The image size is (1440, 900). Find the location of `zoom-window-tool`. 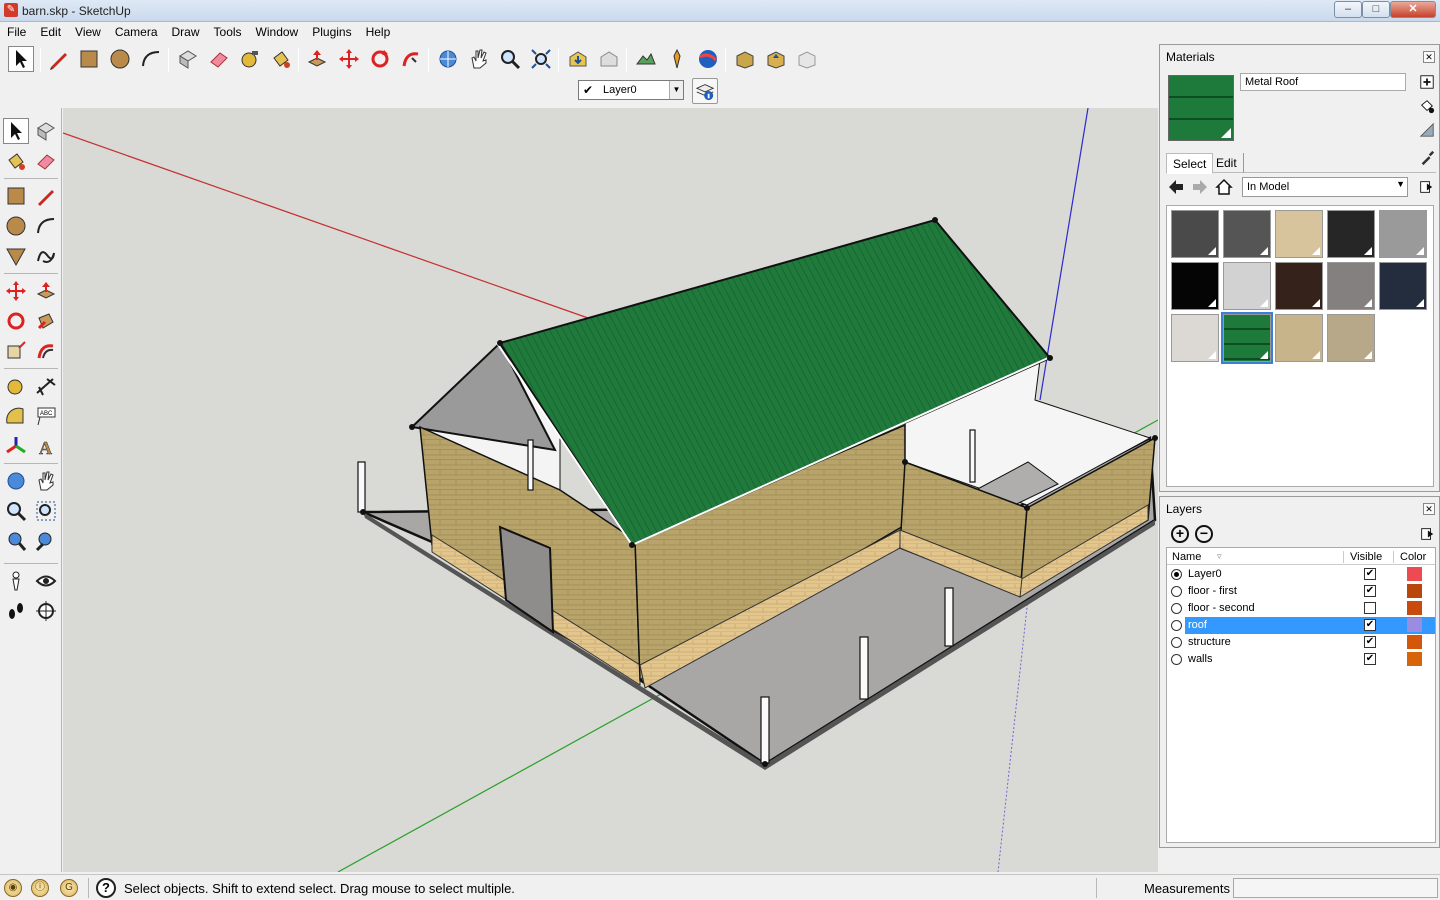

zoom-window-tool is located at coordinates (46, 511).